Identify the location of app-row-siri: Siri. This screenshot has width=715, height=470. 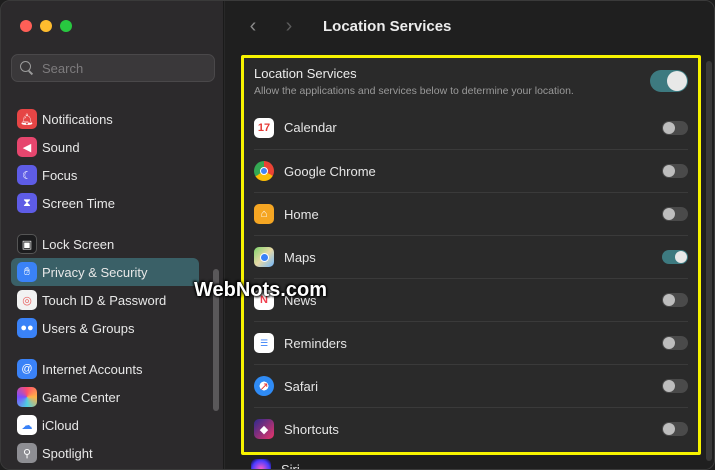
(275, 464).